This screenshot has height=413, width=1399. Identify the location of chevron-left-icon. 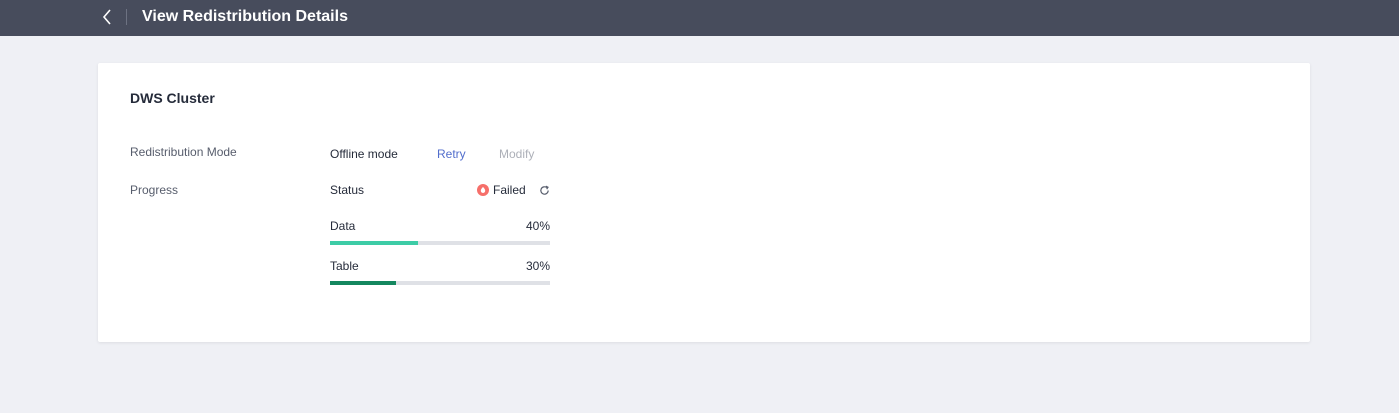
(106, 17).